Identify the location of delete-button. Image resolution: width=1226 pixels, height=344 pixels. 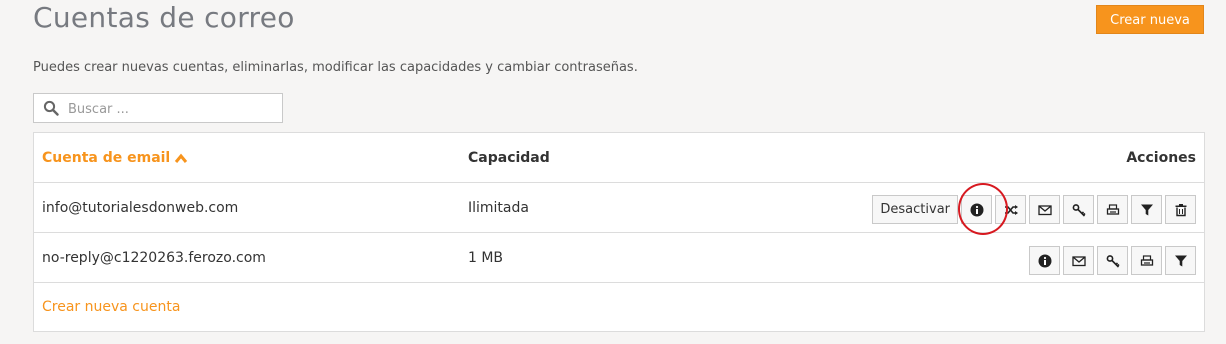
(1180, 209).